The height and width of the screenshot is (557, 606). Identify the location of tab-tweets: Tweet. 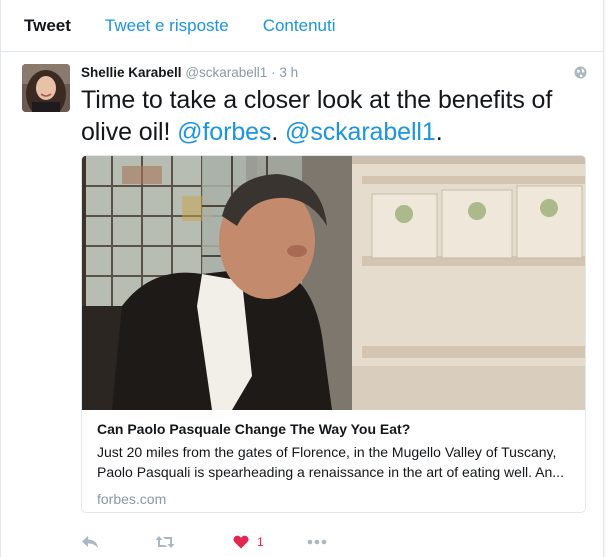
(47, 26).